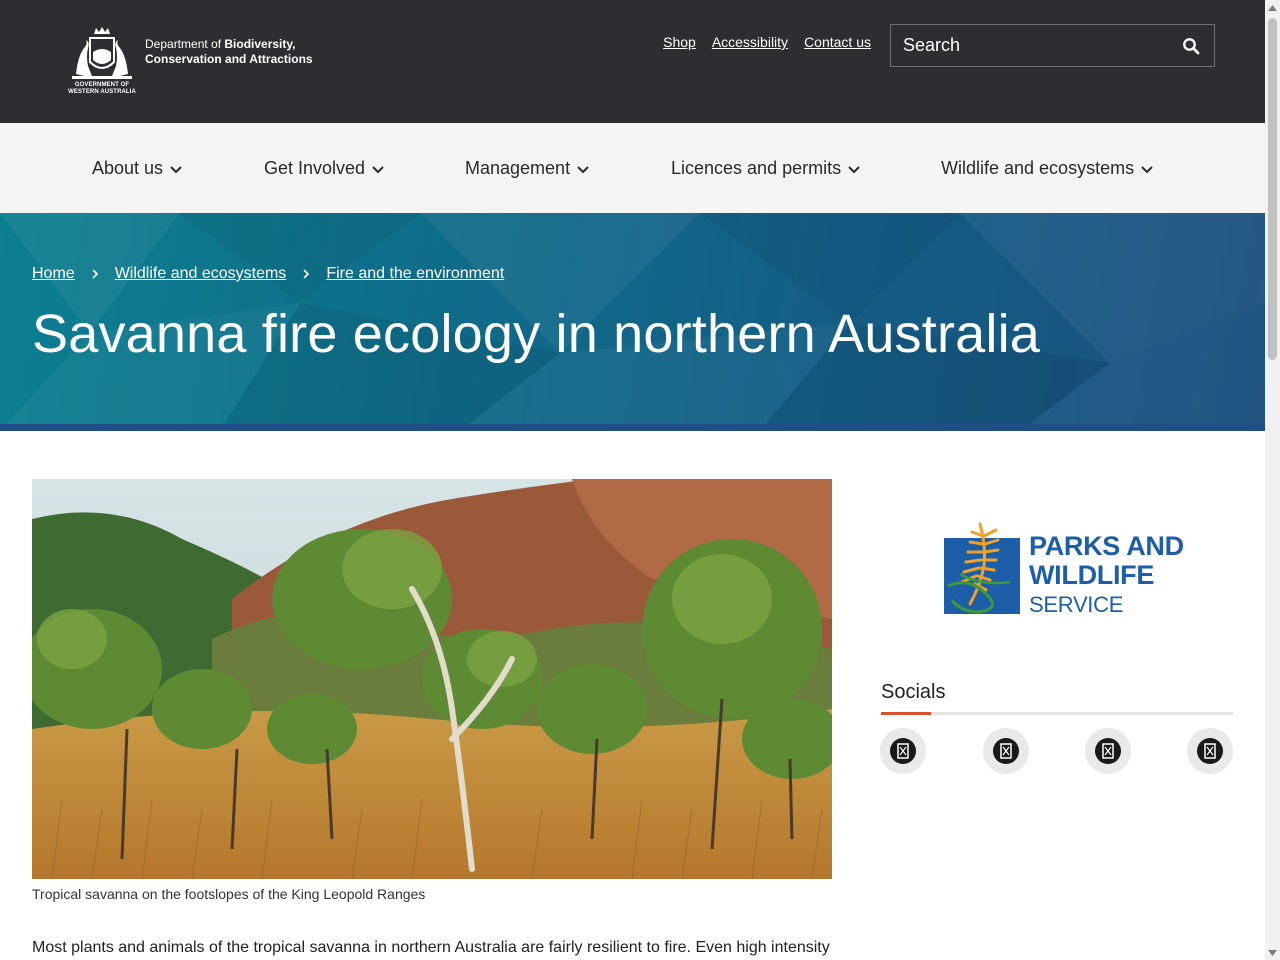 The height and width of the screenshot is (960, 1280). Describe the element at coordinates (185, 44) in the screenshot. I see `dept-prefix: Department of` at that location.